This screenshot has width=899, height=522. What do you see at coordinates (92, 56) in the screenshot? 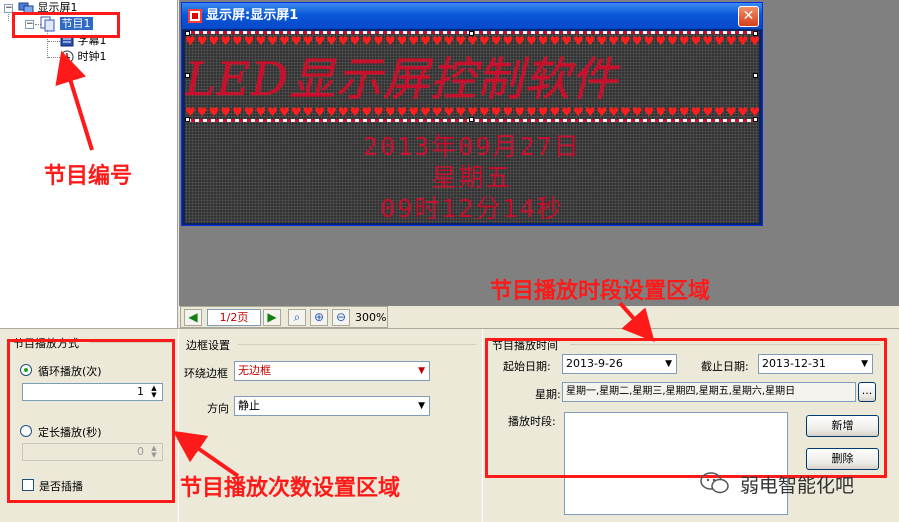
I see `tree-item-label: 时钟1` at bounding box center [92, 56].